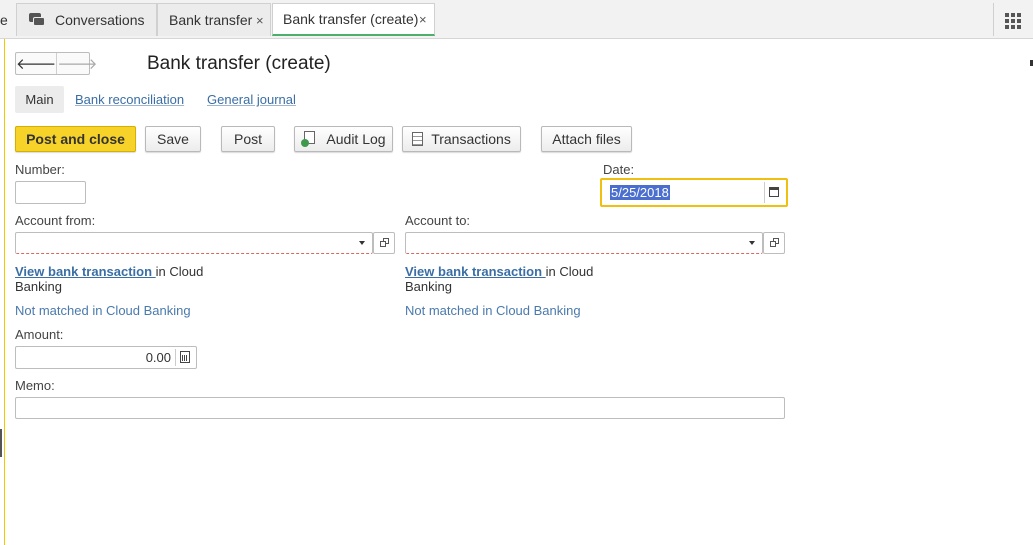  Describe the element at coordinates (418, 139) in the screenshot. I see `document-icon` at that location.